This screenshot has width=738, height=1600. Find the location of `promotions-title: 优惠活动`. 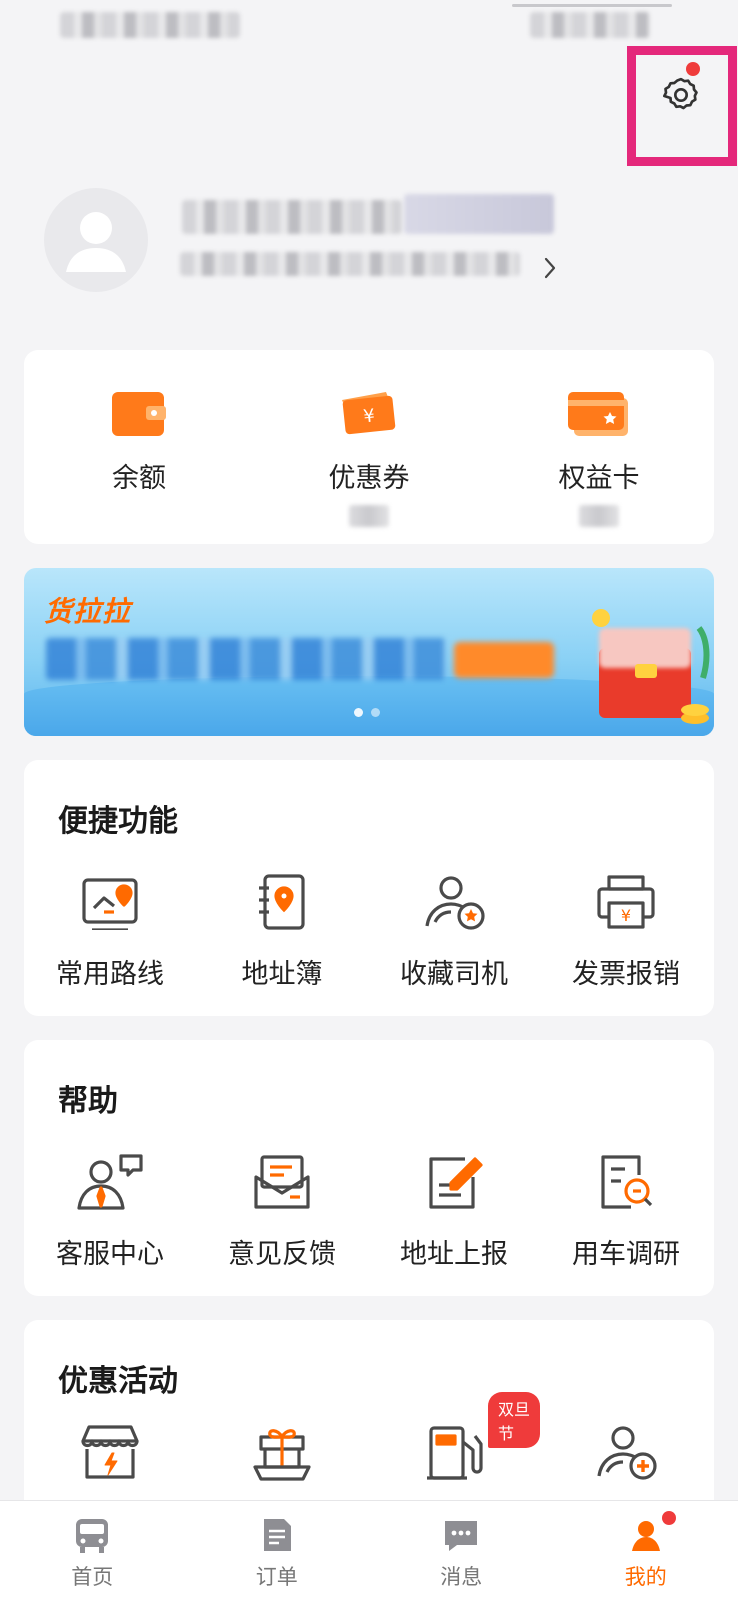

promotions-title: 优惠活动 is located at coordinates (118, 1381).